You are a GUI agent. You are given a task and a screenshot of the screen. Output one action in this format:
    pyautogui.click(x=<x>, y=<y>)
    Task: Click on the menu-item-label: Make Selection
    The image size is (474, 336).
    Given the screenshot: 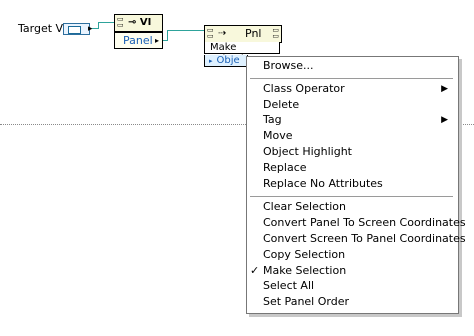 What is the action you would take?
    pyautogui.click(x=305, y=270)
    